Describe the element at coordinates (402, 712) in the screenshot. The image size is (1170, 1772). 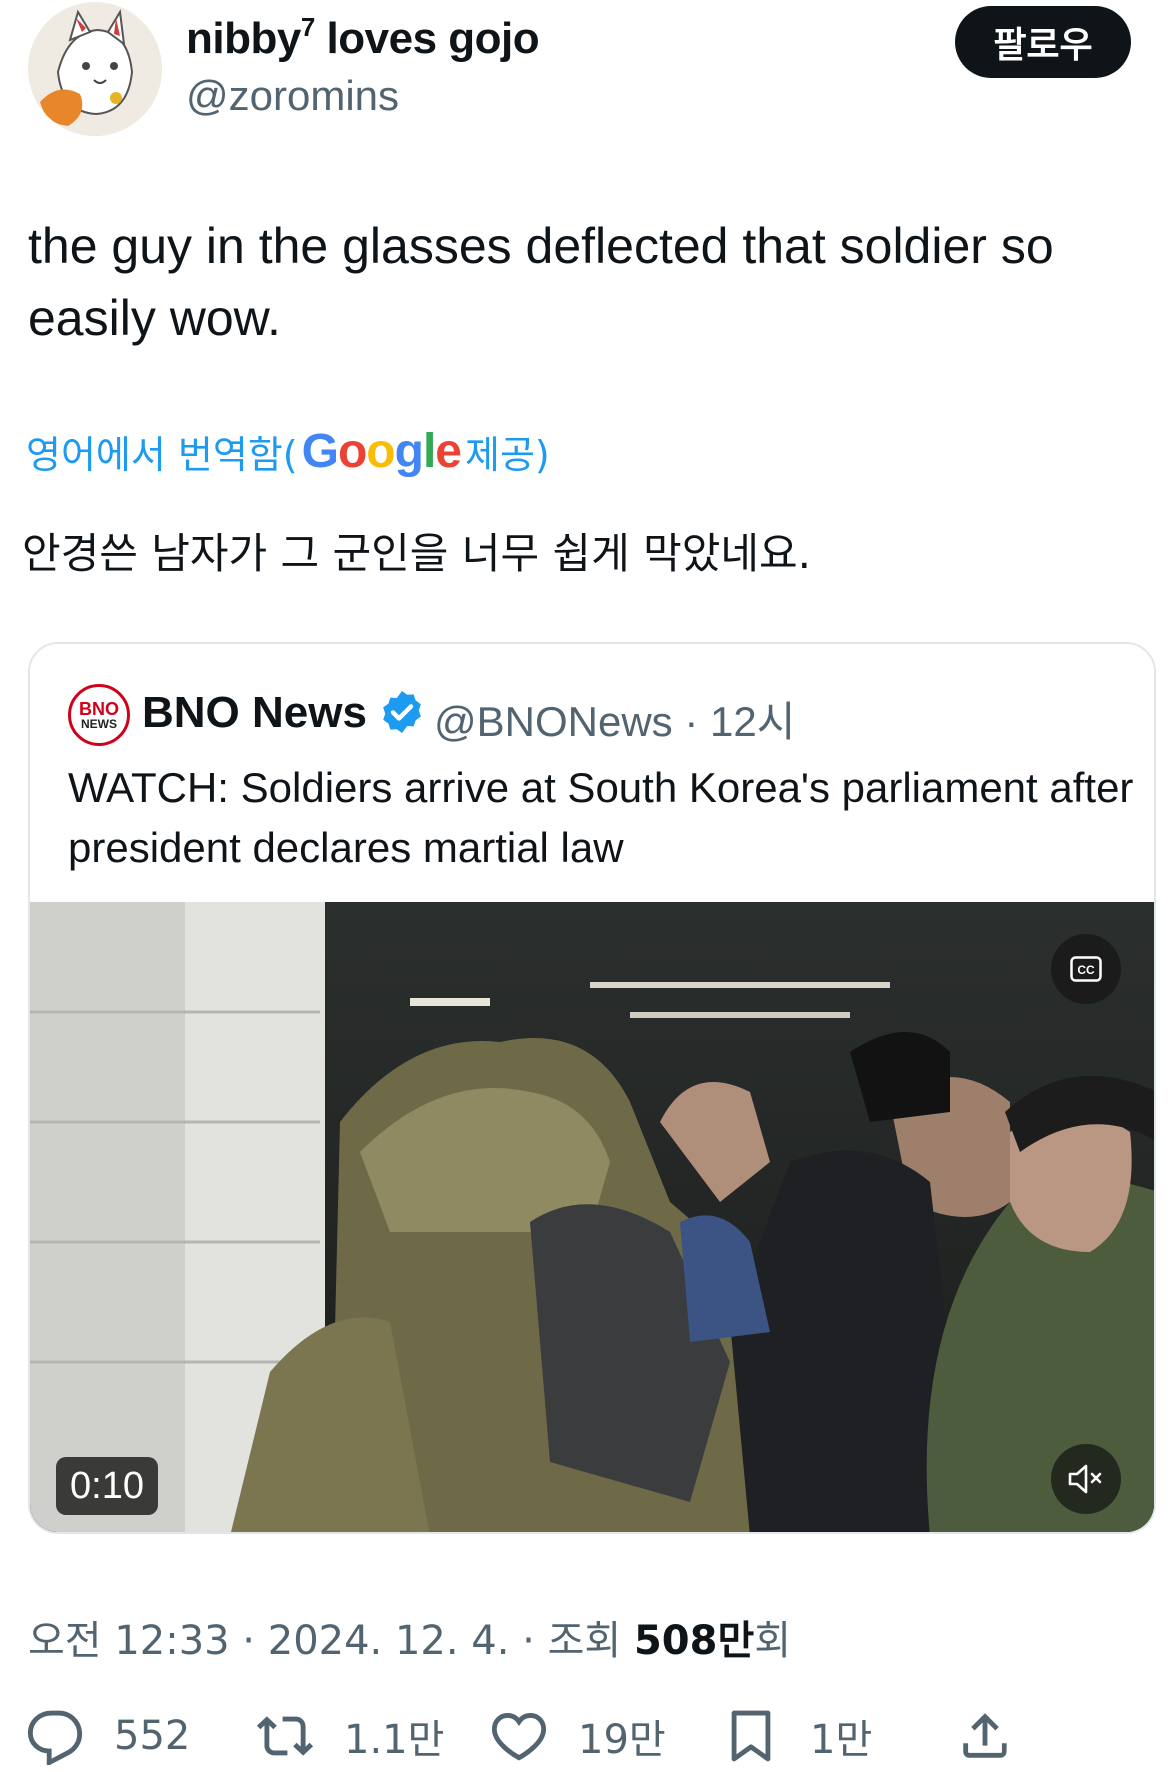
I see `verified-badge-icon` at that location.